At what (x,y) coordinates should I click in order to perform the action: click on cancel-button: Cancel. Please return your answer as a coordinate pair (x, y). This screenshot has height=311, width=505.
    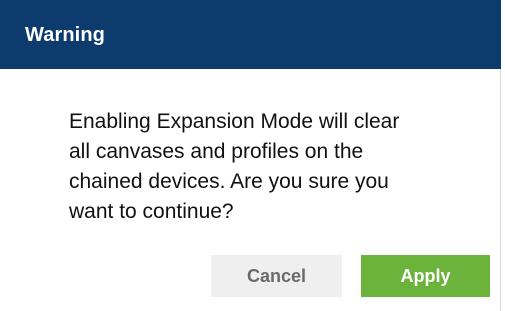
    Looking at the image, I should click on (276, 276).